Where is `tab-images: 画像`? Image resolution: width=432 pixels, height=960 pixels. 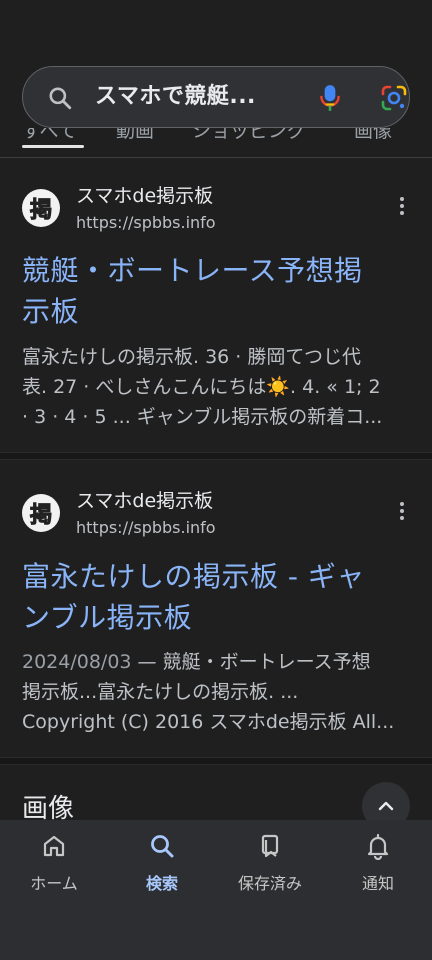
tab-images: 画像 is located at coordinates (373, 135).